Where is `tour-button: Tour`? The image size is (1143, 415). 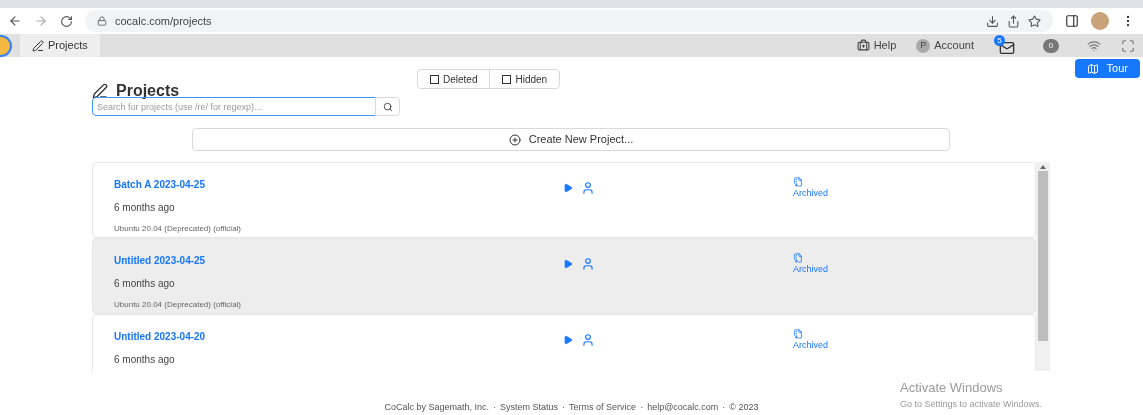
tour-button: Tour is located at coordinates (1107, 68).